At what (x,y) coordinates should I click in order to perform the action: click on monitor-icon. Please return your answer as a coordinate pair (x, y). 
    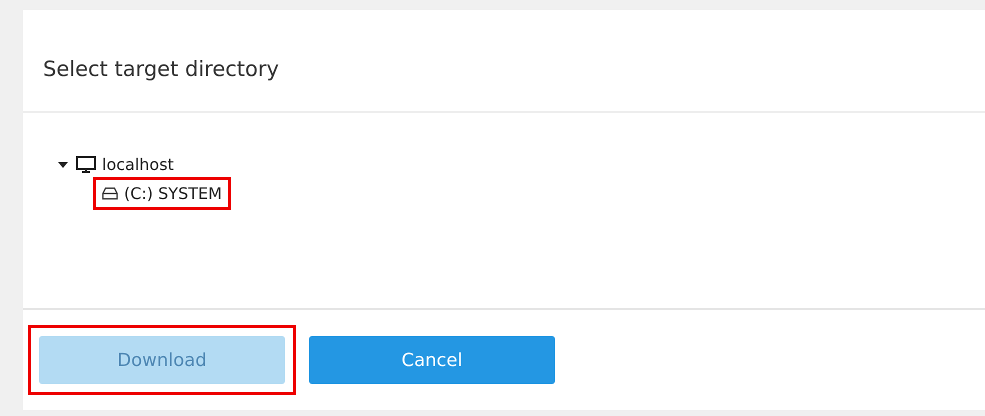
    Looking at the image, I should click on (86, 165).